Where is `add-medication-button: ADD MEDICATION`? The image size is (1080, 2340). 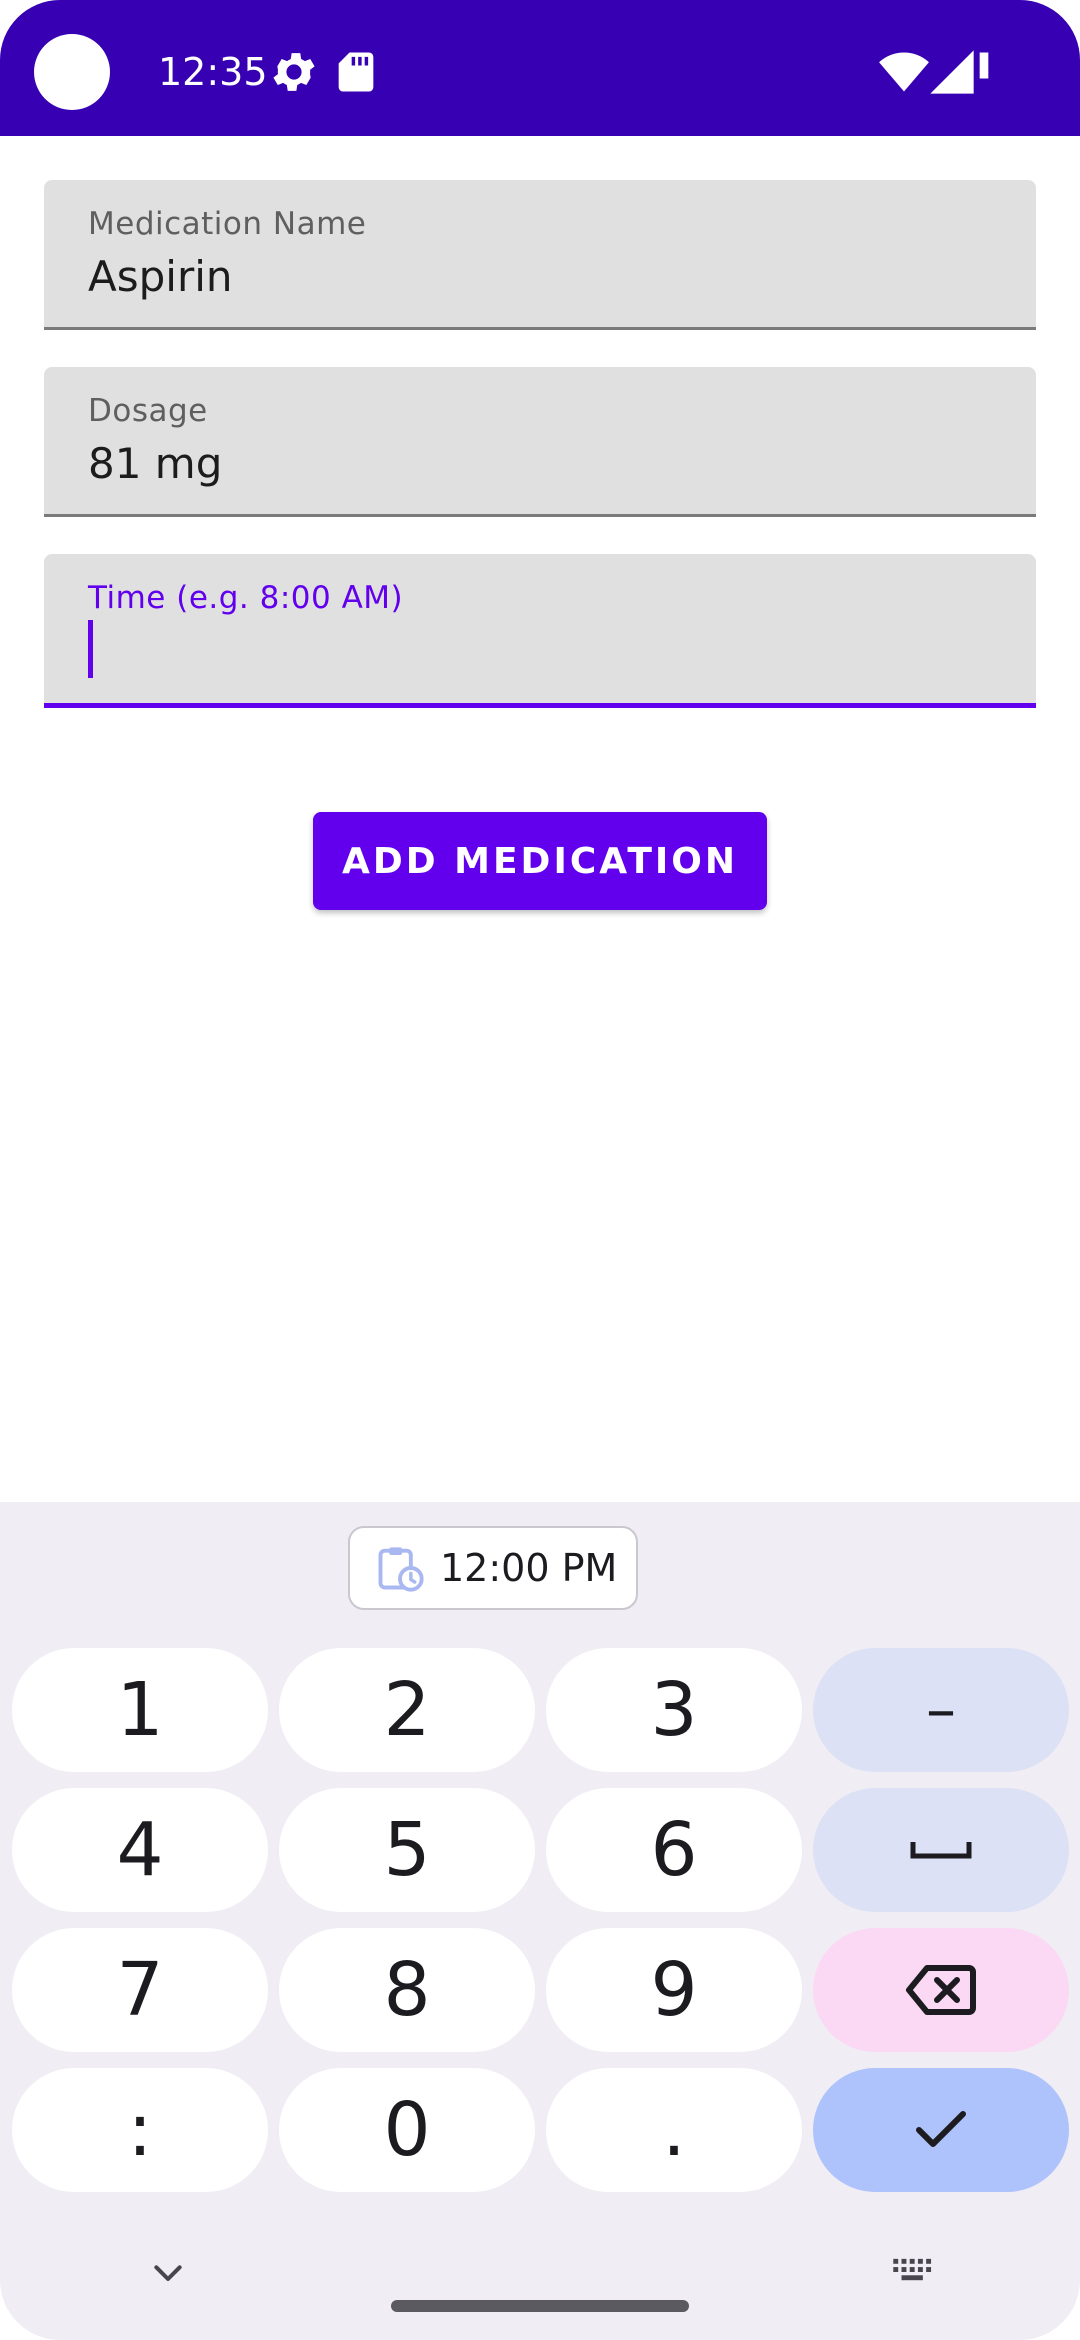
add-medication-button: ADD MEDICATION is located at coordinates (540, 861).